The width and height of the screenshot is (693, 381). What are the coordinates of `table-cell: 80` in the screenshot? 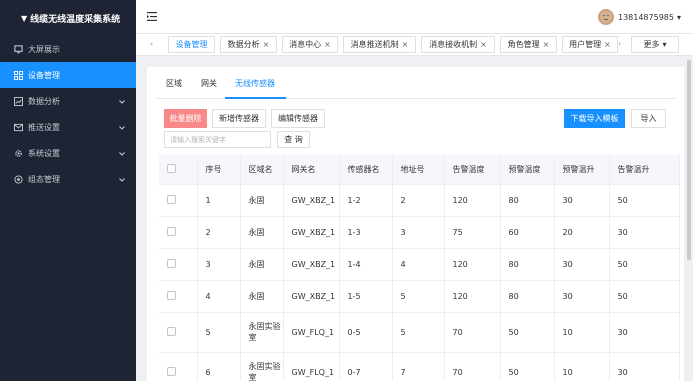 It's located at (527, 200).